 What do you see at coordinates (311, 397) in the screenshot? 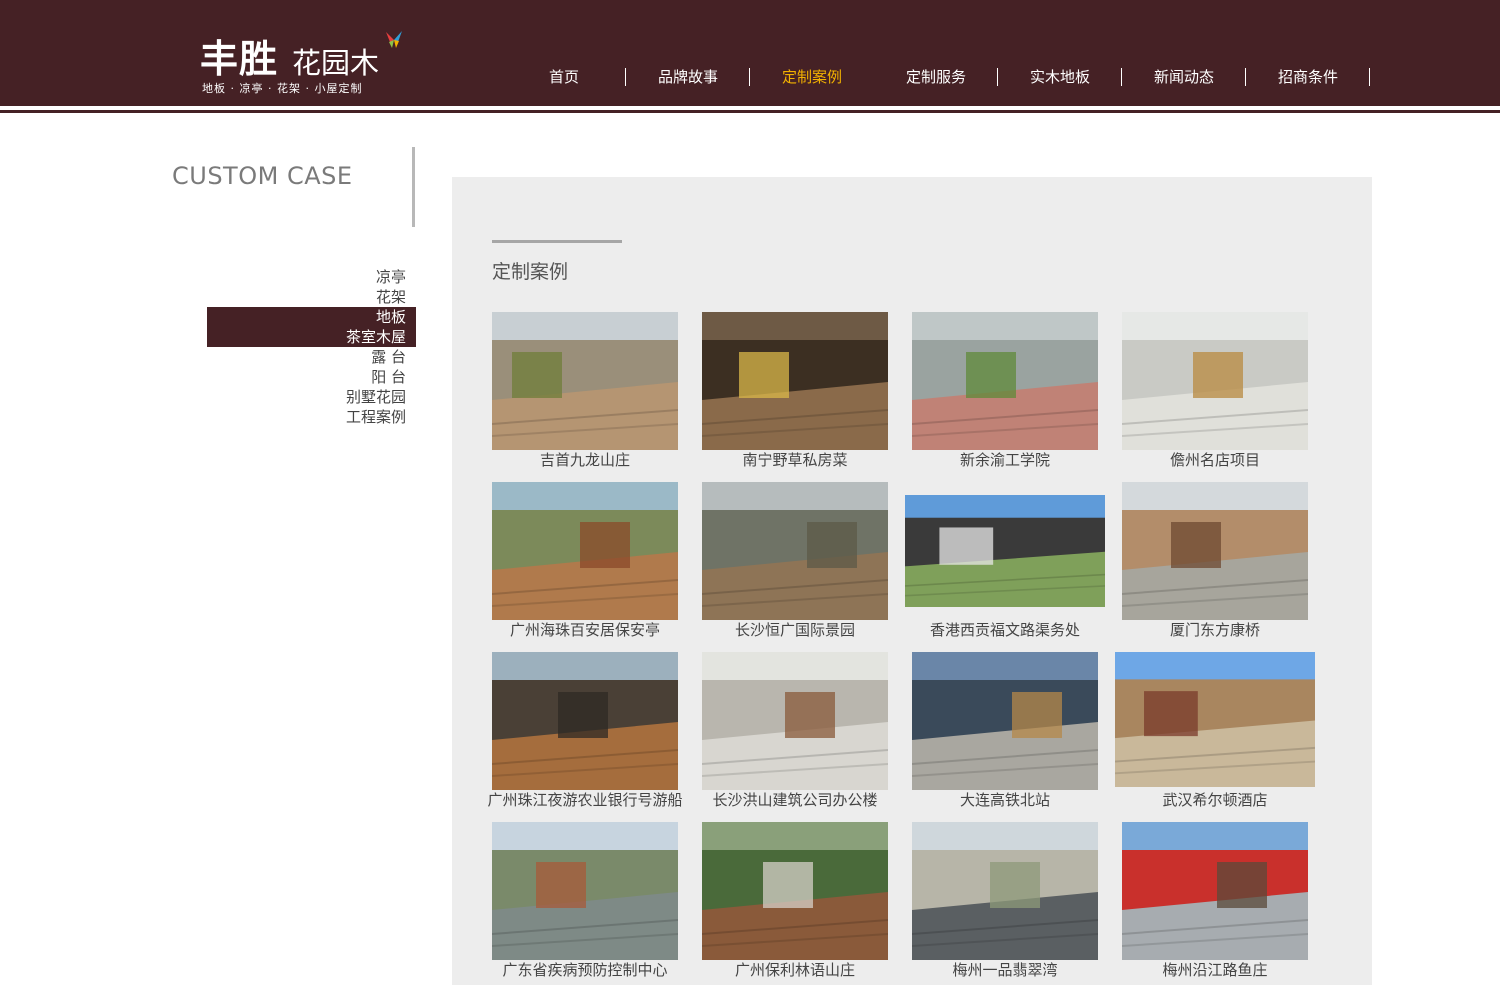
I see `sidebar-item-villa-garden: 别墅花园` at bounding box center [311, 397].